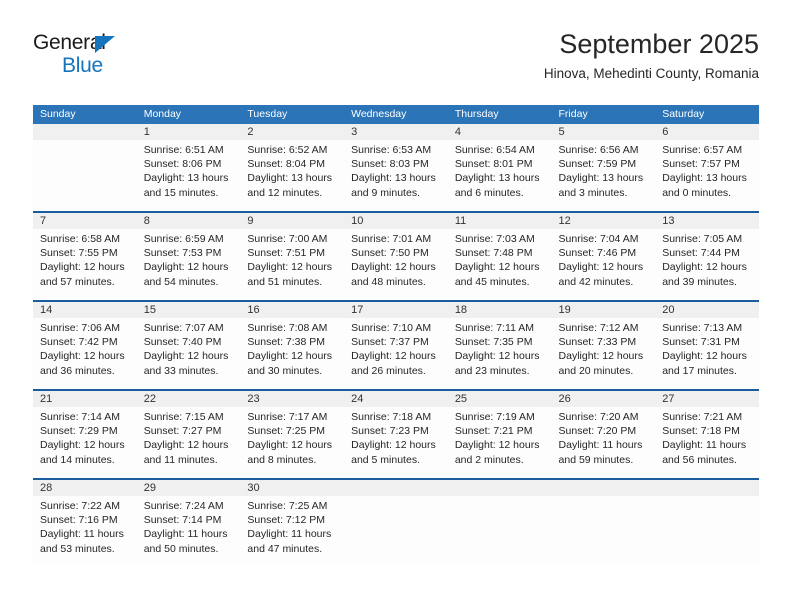 This screenshot has width=792, height=612. I want to click on daylight-text-line2: and 14 minutes., so click(77, 459).